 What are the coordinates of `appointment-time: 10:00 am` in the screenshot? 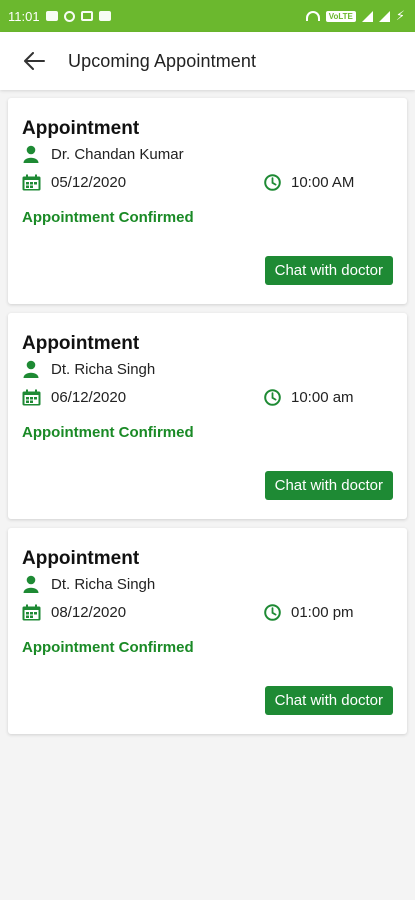 It's located at (322, 397).